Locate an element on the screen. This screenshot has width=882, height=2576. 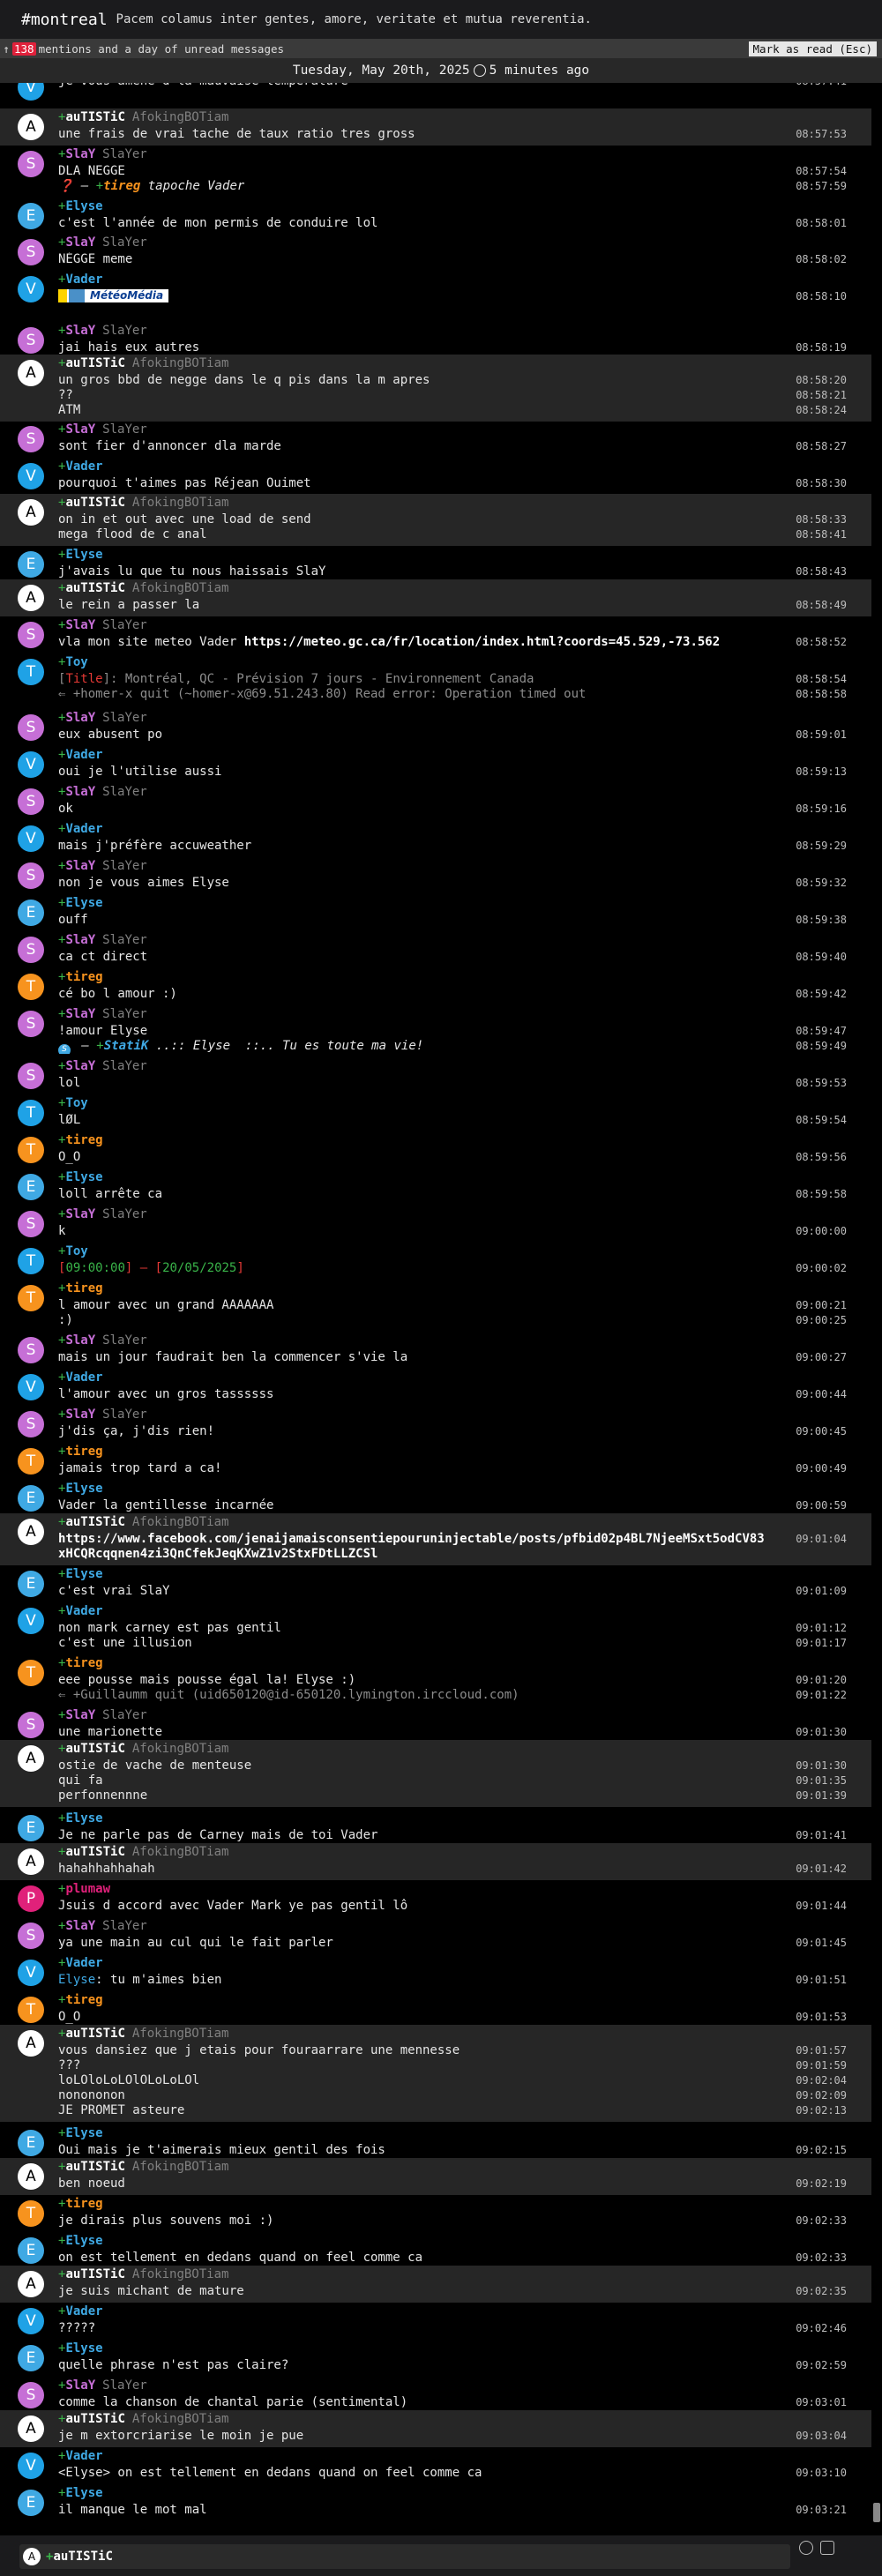
message-input: A +auTISTiC is located at coordinates (404, 2556).